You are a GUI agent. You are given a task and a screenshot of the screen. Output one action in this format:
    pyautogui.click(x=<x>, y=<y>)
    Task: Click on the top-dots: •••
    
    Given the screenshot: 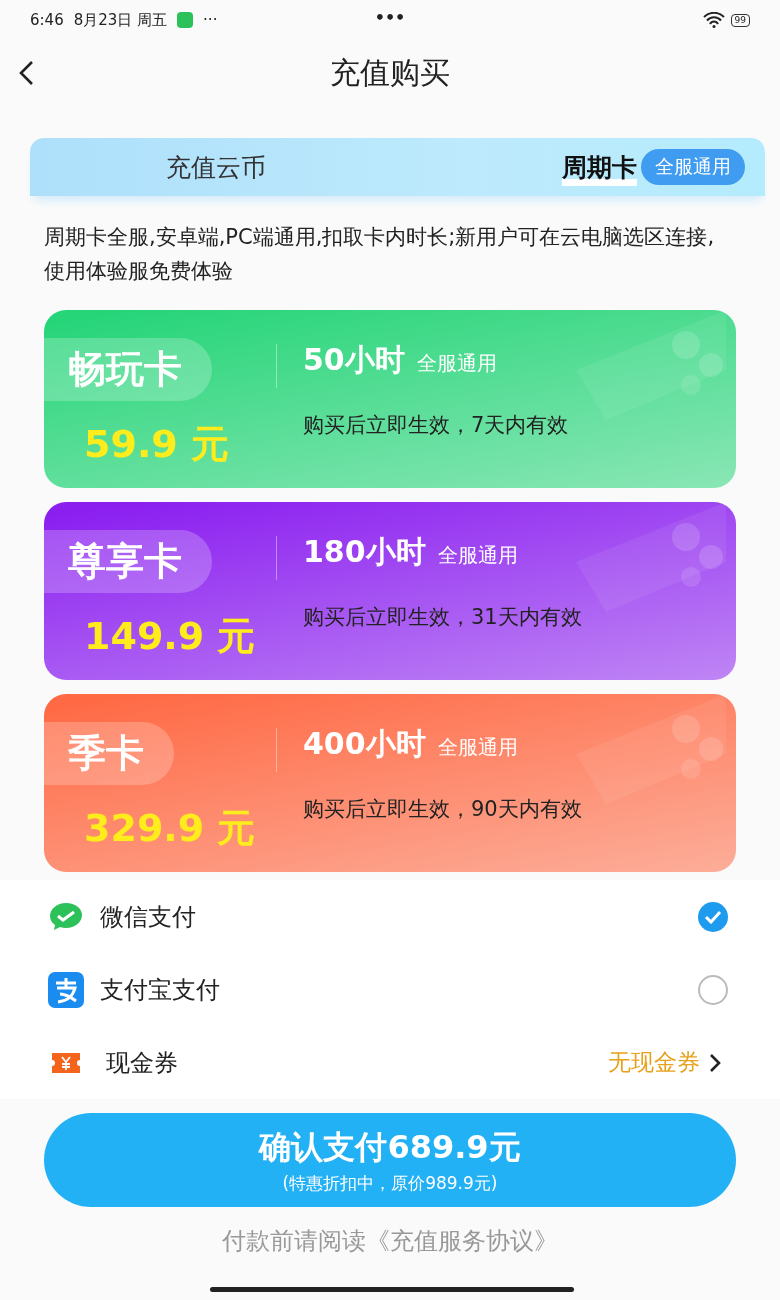 What is the action you would take?
    pyautogui.click(x=390, y=17)
    